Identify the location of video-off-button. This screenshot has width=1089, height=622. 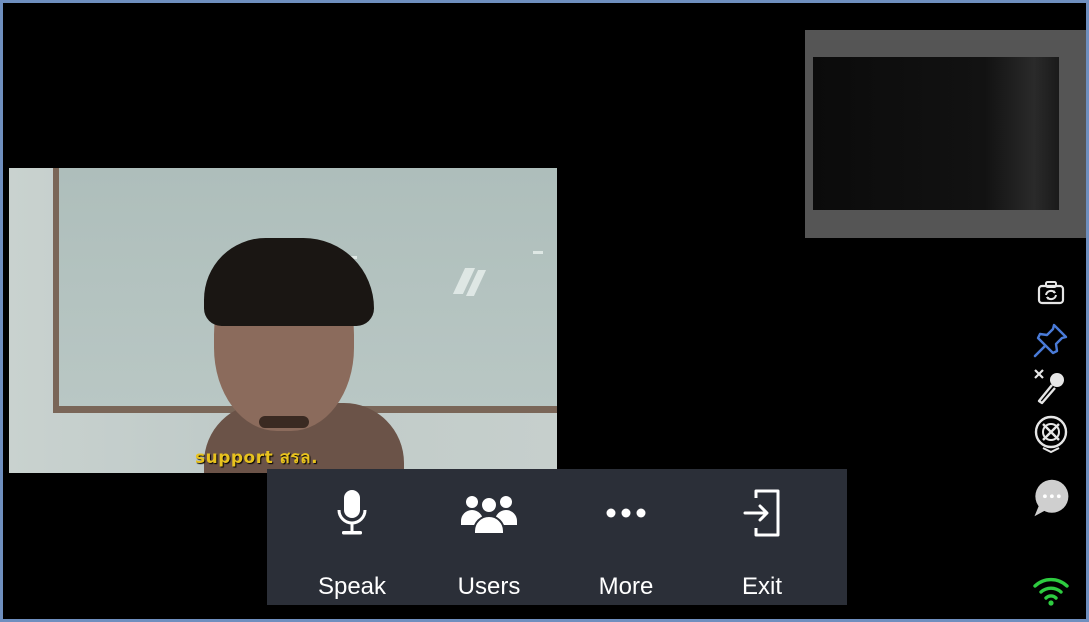
(1051, 434).